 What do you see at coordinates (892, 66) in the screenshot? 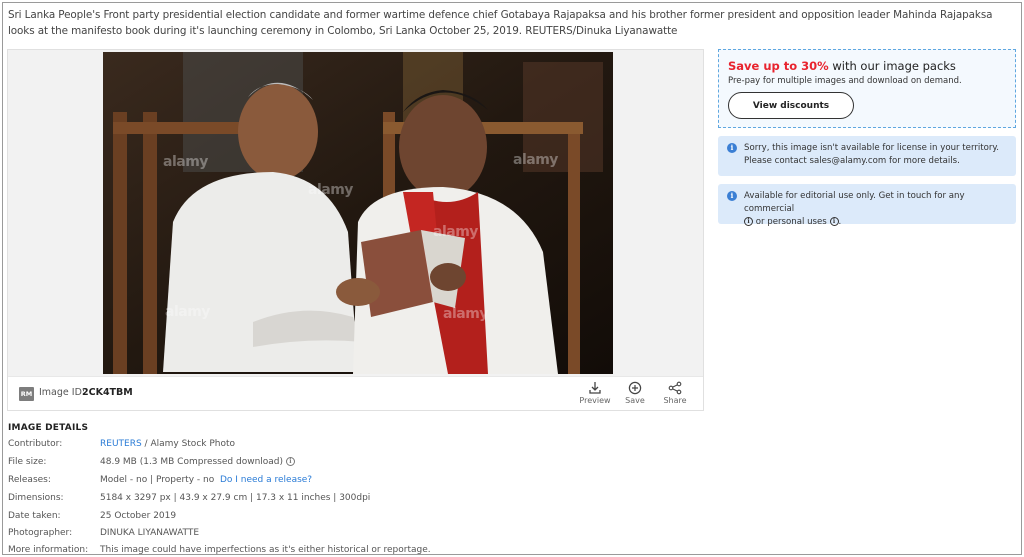
I see `promo-title-rest: with our image packs` at bounding box center [892, 66].